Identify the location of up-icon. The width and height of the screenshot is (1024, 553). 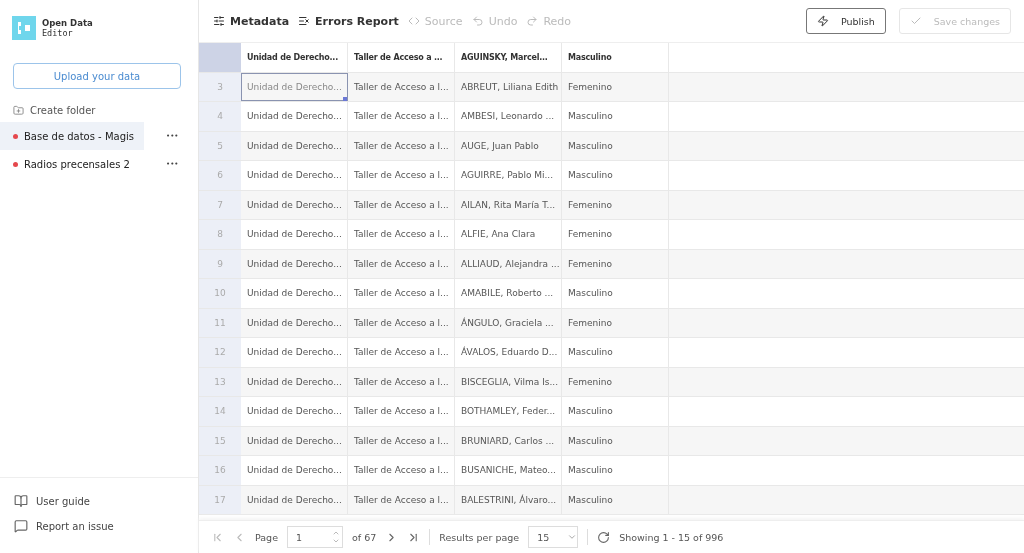
(336, 533).